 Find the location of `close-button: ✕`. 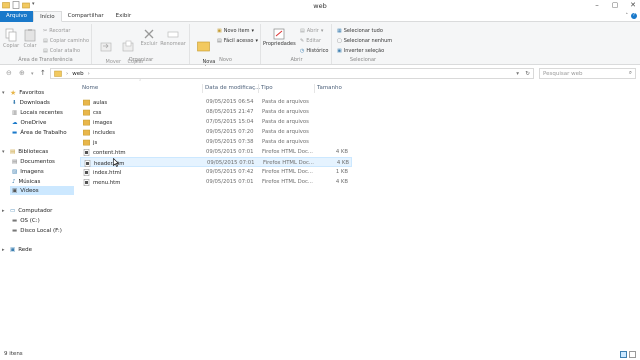

close-button: ✕ is located at coordinates (633, 5).